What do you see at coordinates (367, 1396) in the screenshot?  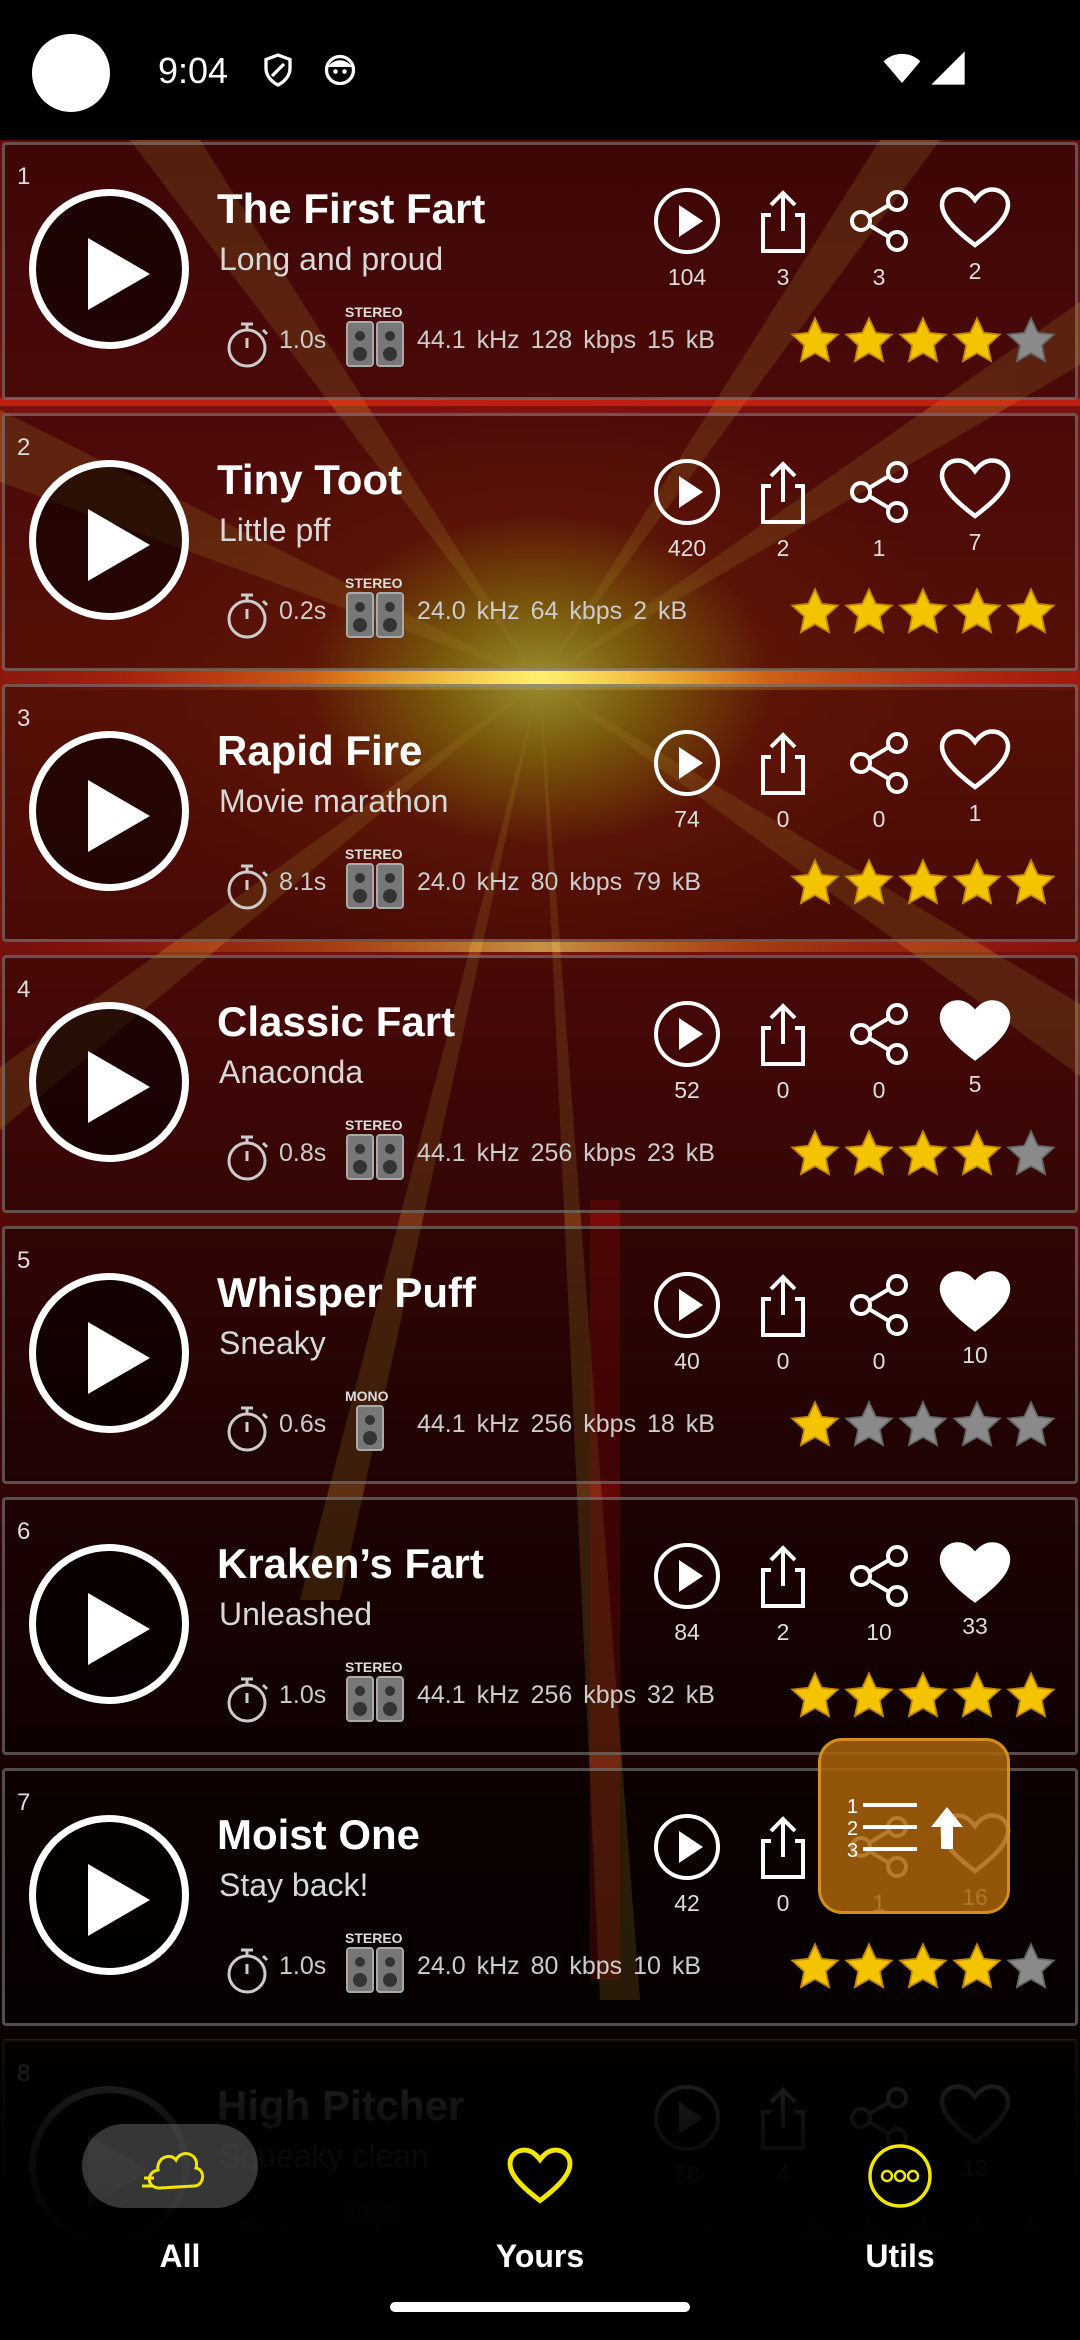 I see `channel-label: MONO` at bounding box center [367, 1396].